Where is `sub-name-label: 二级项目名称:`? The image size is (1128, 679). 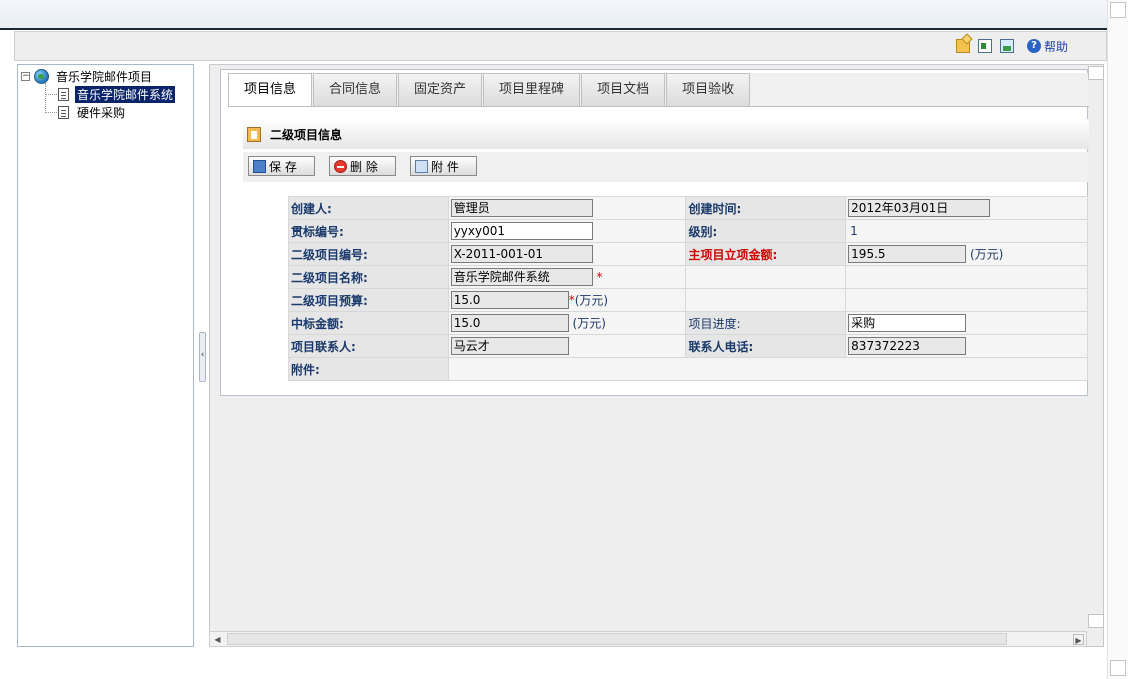
sub-name-label: 二级项目名称: is located at coordinates (368, 277).